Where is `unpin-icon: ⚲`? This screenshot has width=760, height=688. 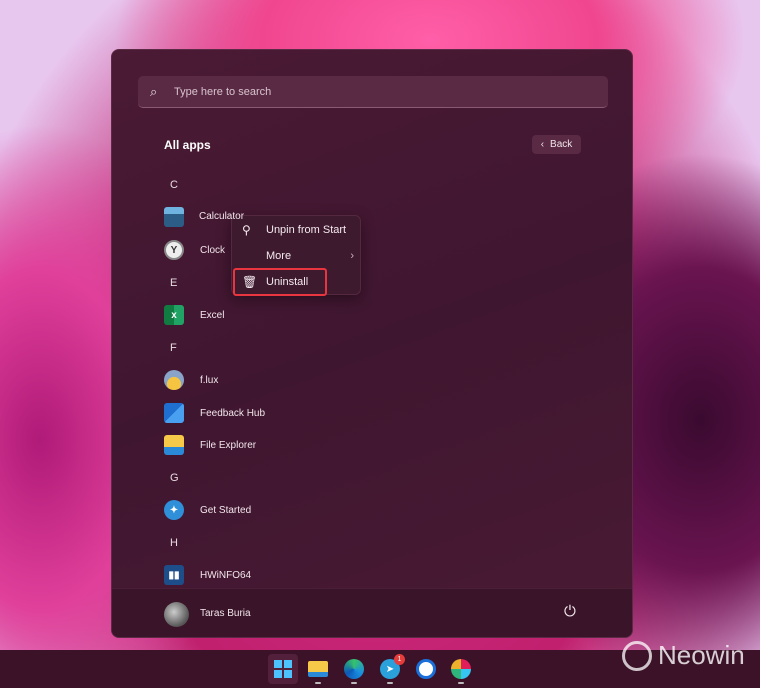 unpin-icon: ⚲ is located at coordinates (246, 230).